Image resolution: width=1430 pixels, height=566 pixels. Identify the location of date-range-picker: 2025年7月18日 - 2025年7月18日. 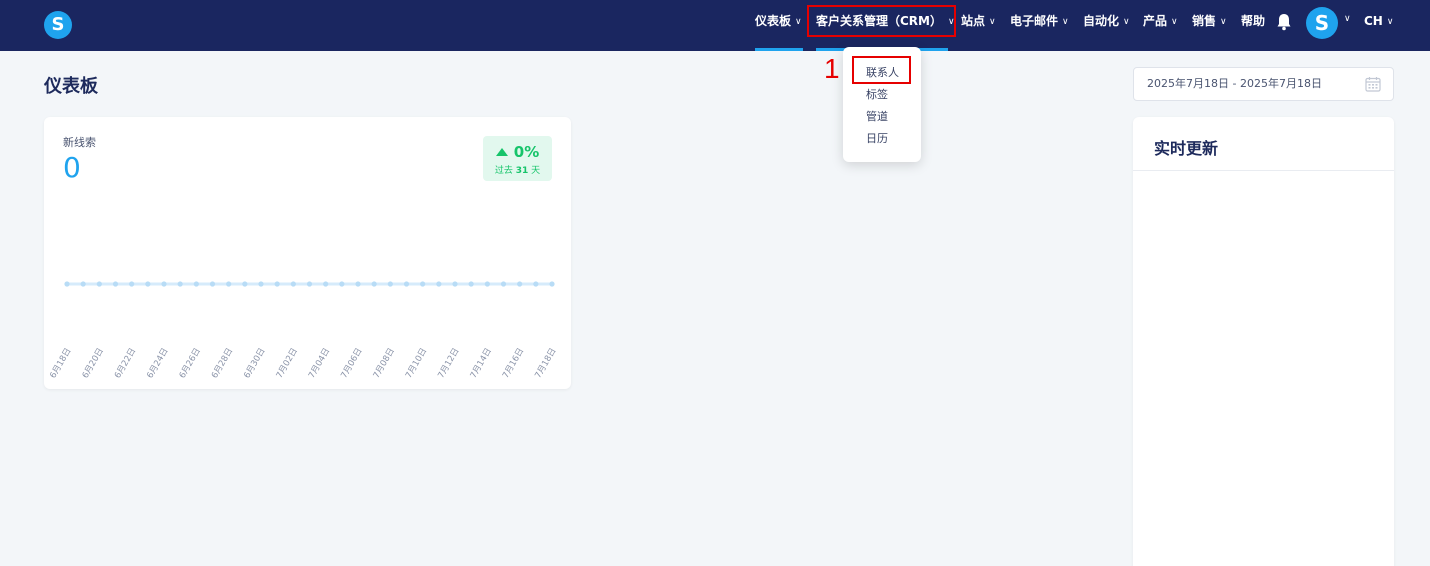
(1263, 84).